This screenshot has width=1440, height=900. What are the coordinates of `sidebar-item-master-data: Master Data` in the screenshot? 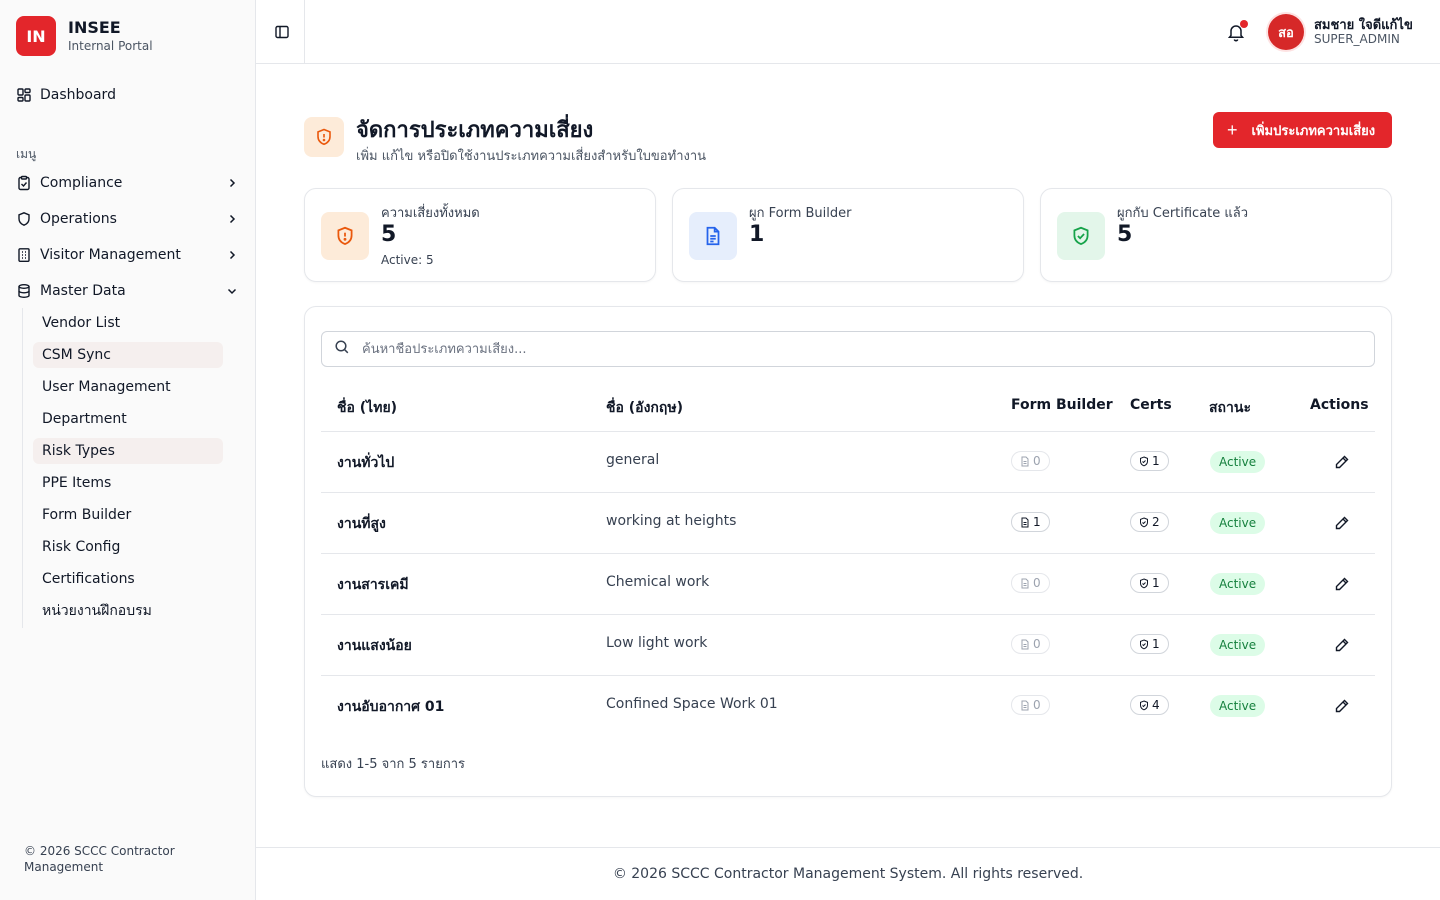 It's located at (128, 291).